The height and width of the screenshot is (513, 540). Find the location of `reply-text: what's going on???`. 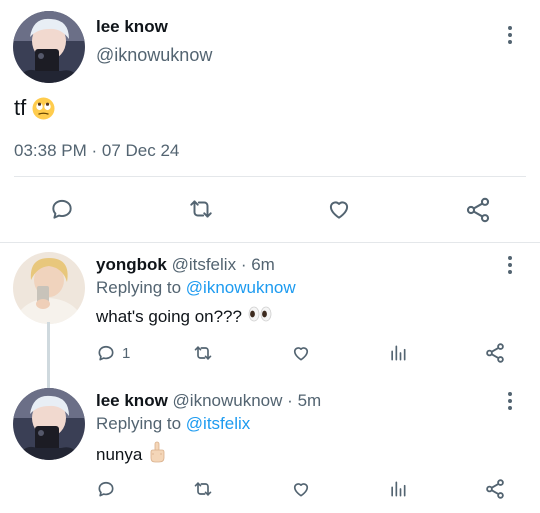

reply-text: what's going on??? is located at coordinates (184, 316).